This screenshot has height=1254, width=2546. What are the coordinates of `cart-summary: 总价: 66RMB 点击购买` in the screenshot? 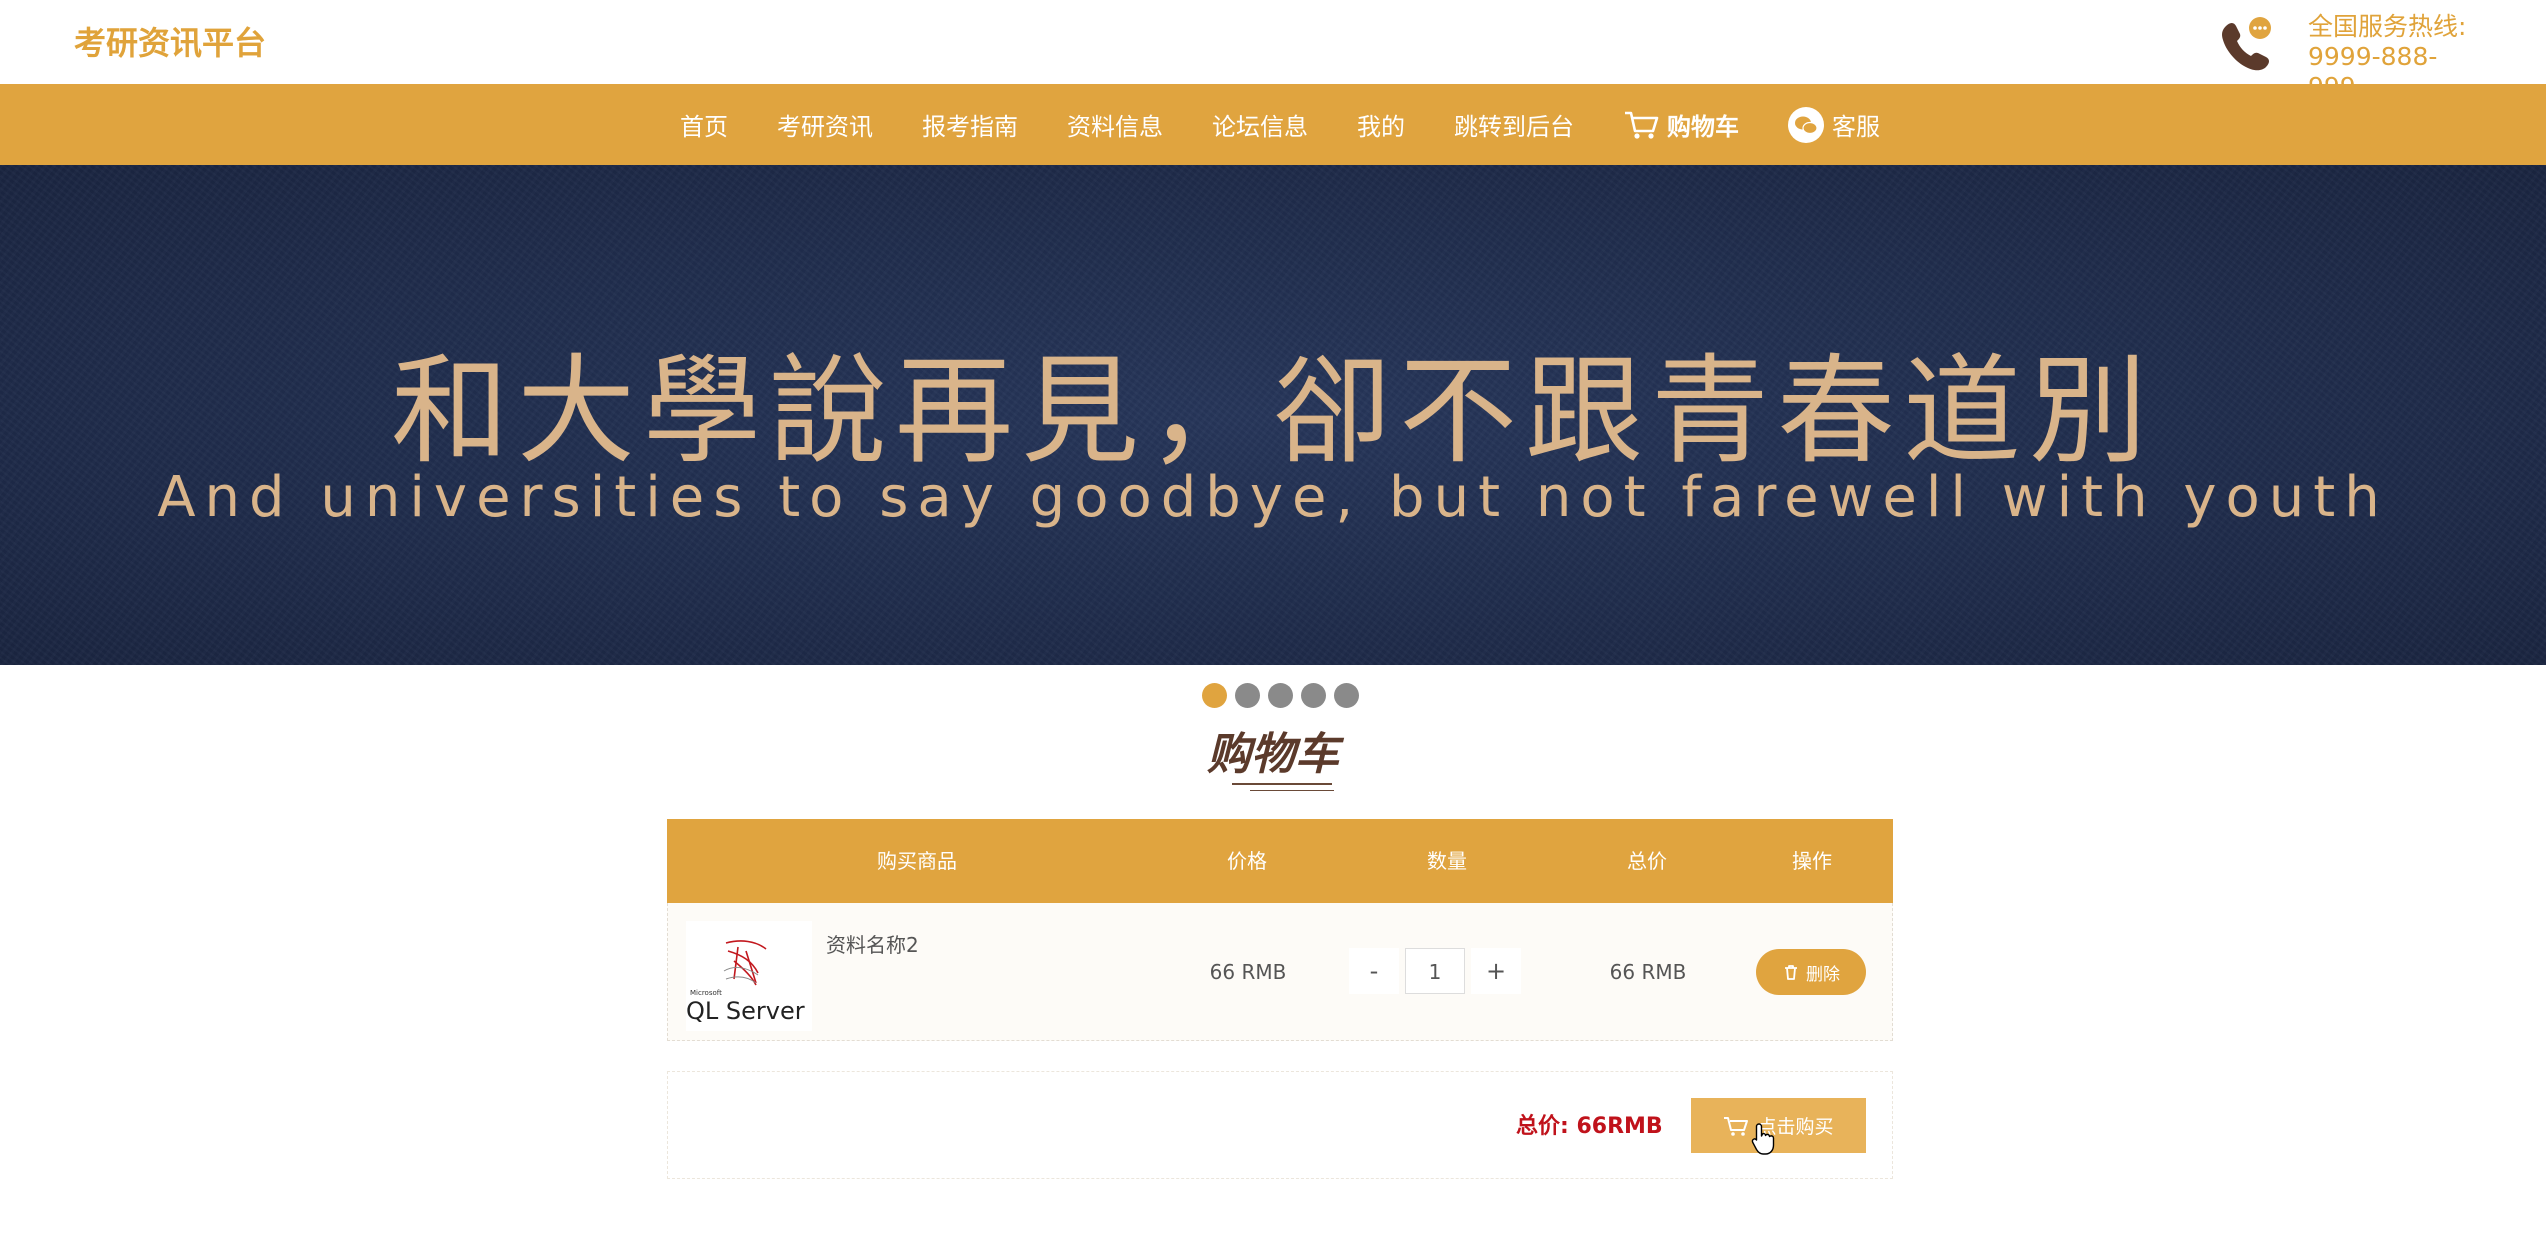 It's located at (1280, 1125).